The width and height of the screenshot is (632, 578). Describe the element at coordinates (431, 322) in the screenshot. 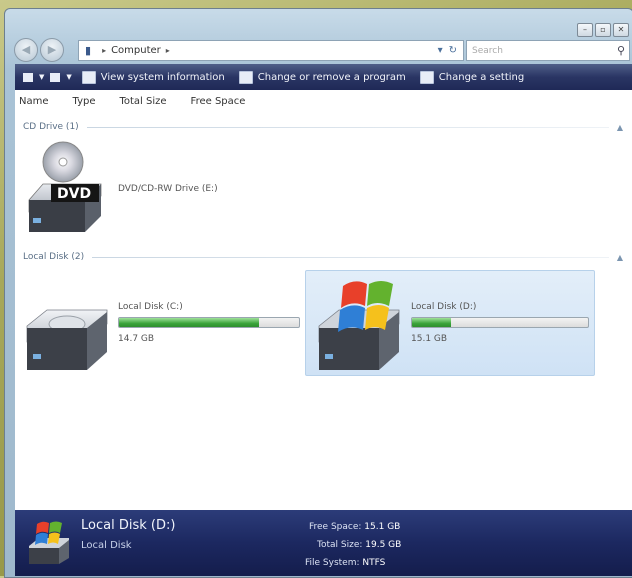

I see `local-disk-d-usage-fill` at that location.